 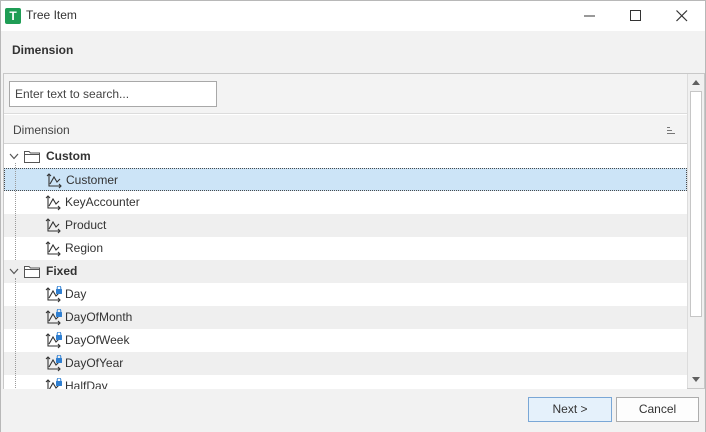 I want to click on close-button, so click(x=682, y=16).